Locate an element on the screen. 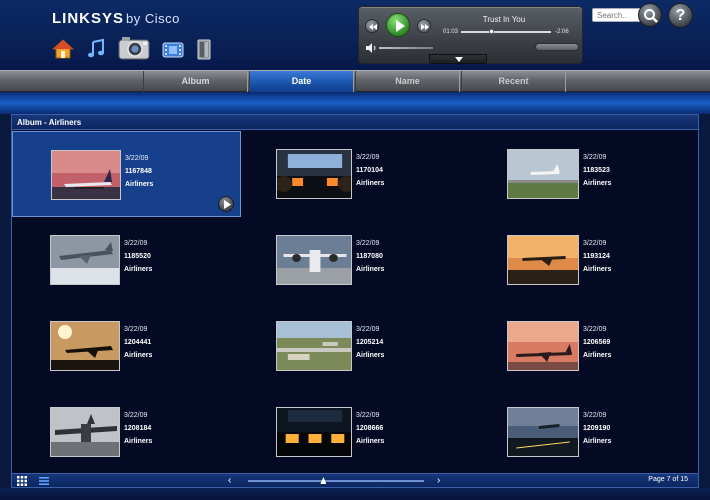 The height and width of the screenshot is (500, 710). track-title: Trust In You is located at coordinates (504, 19).